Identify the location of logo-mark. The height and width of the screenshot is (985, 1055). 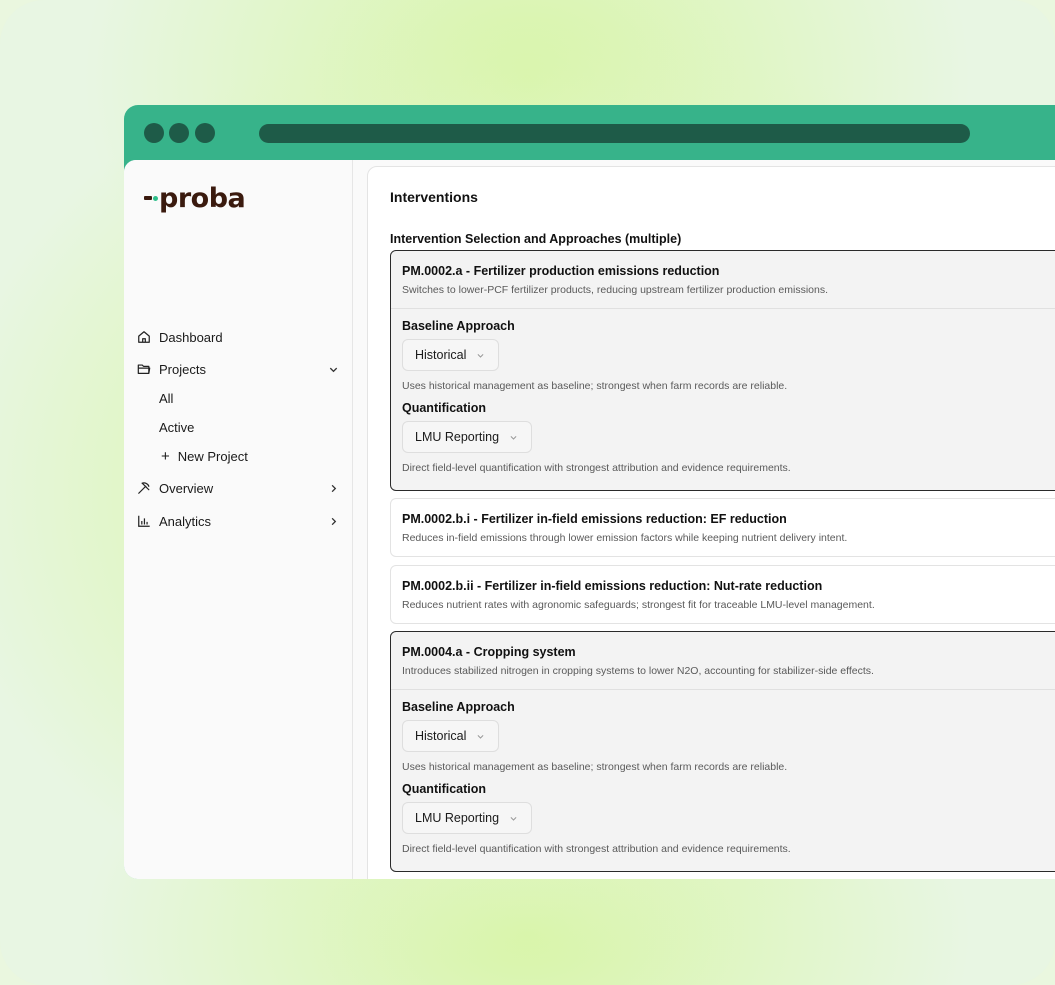
(148, 198).